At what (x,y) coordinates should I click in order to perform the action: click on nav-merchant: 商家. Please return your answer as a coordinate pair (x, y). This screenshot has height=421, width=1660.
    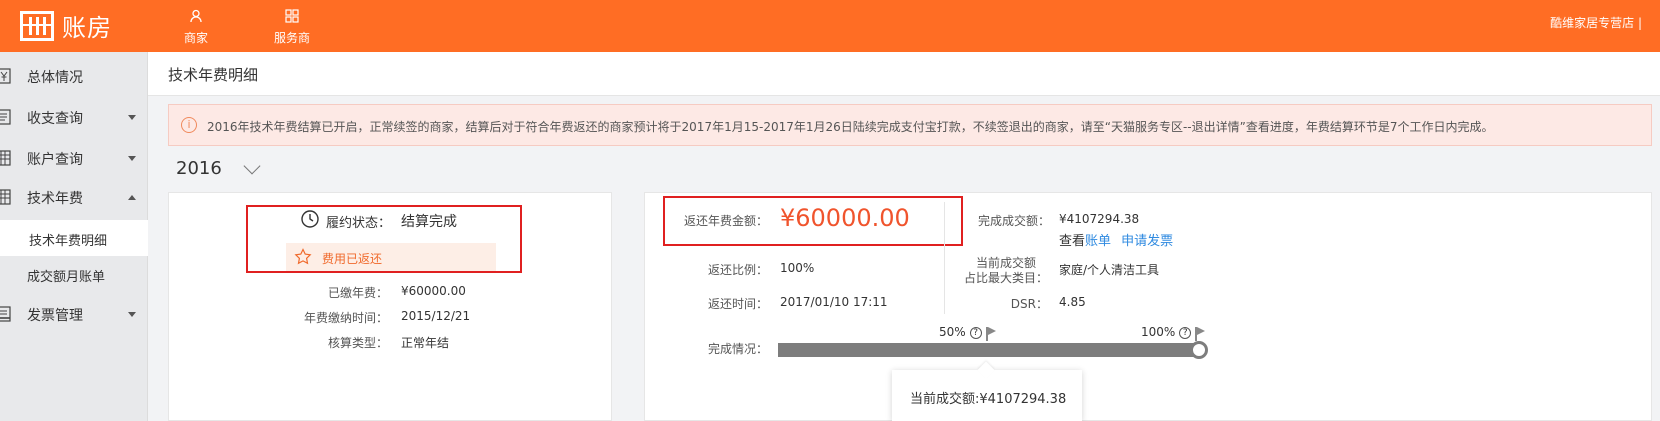
    Looking at the image, I should click on (196, 26).